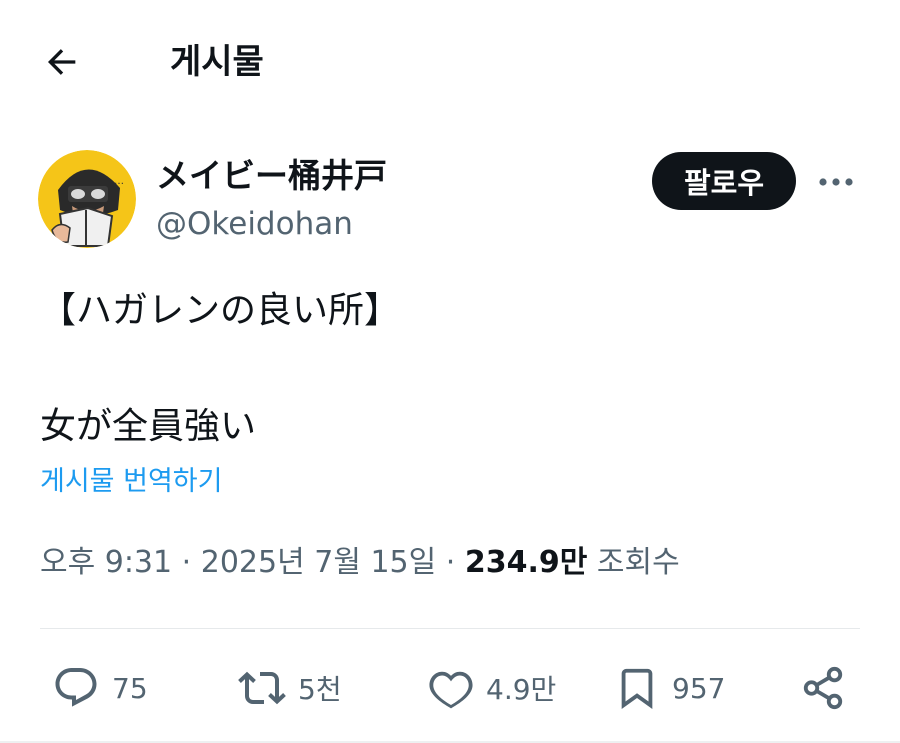  What do you see at coordinates (131, 482) in the screenshot?
I see `translate-post-link: 게시물 번역하기` at bounding box center [131, 482].